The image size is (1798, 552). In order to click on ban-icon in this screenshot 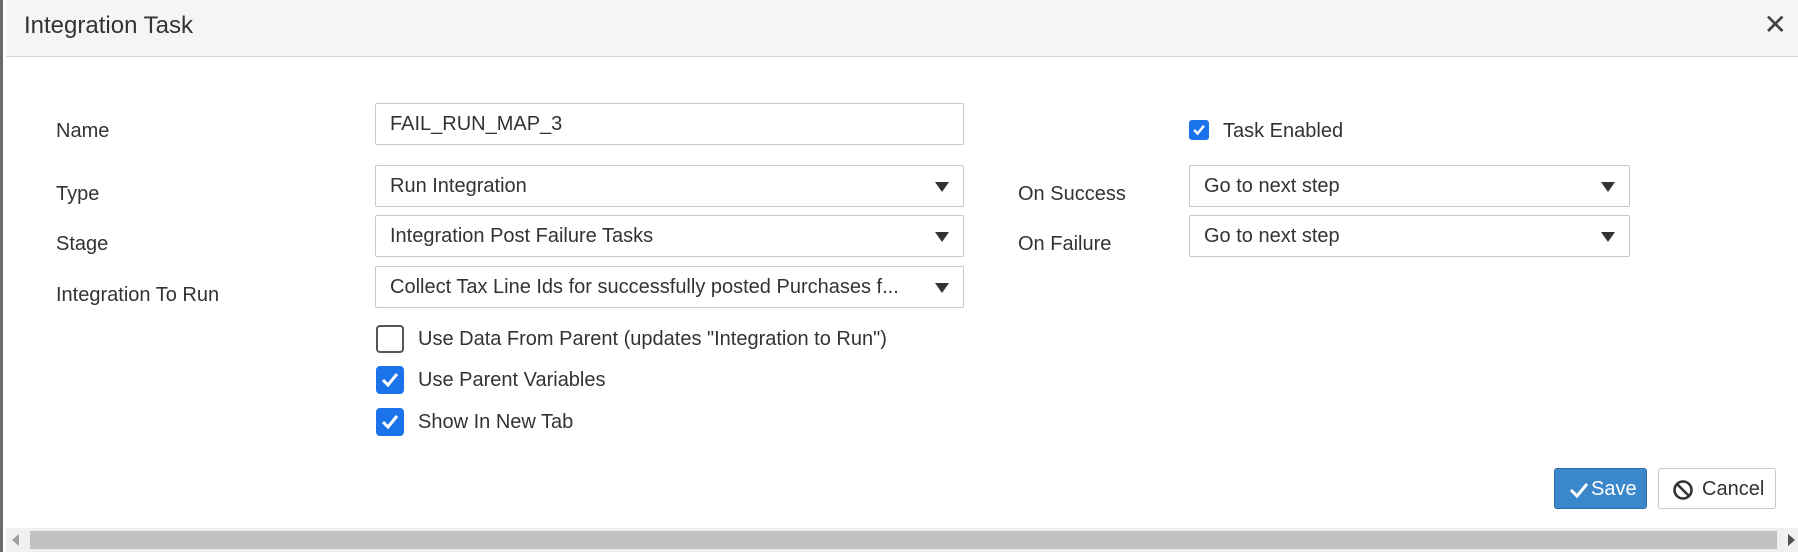, I will do `click(1683, 490)`.